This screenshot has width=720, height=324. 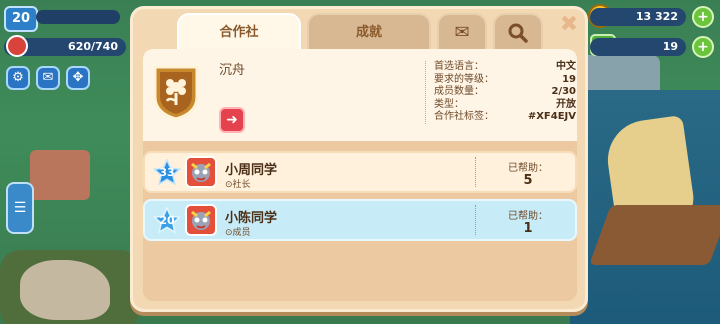 I want to click on member-name: 小陈同学, so click(x=251, y=218).